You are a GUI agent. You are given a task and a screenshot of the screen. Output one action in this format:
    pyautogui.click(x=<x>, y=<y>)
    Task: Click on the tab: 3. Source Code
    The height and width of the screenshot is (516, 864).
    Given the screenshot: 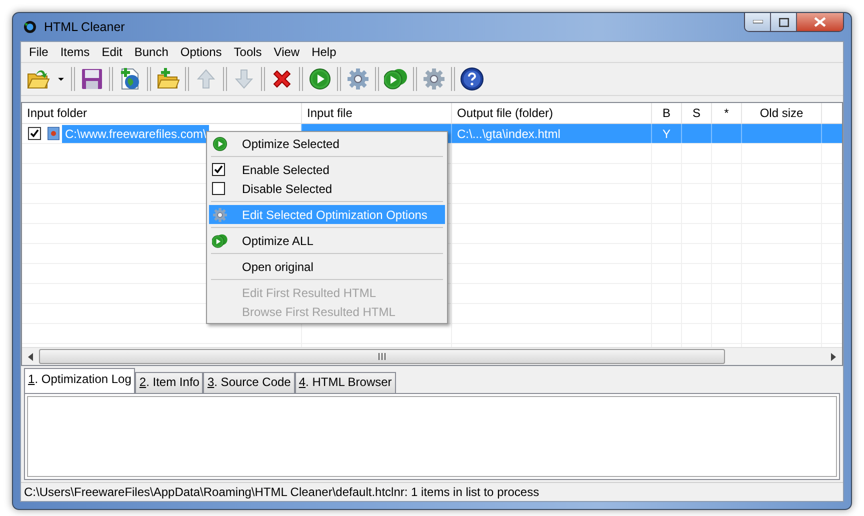 What is the action you would take?
    pyautogui.click(x=249, y=382)
    